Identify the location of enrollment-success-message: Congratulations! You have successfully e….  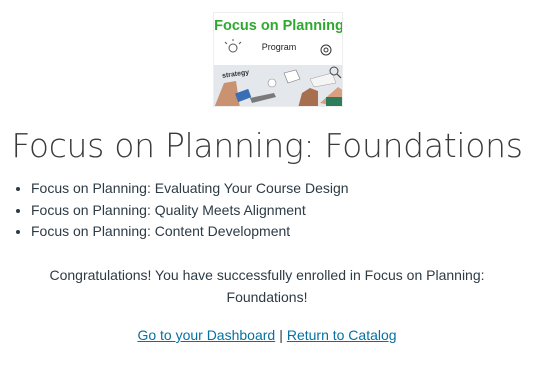
(267, 286).